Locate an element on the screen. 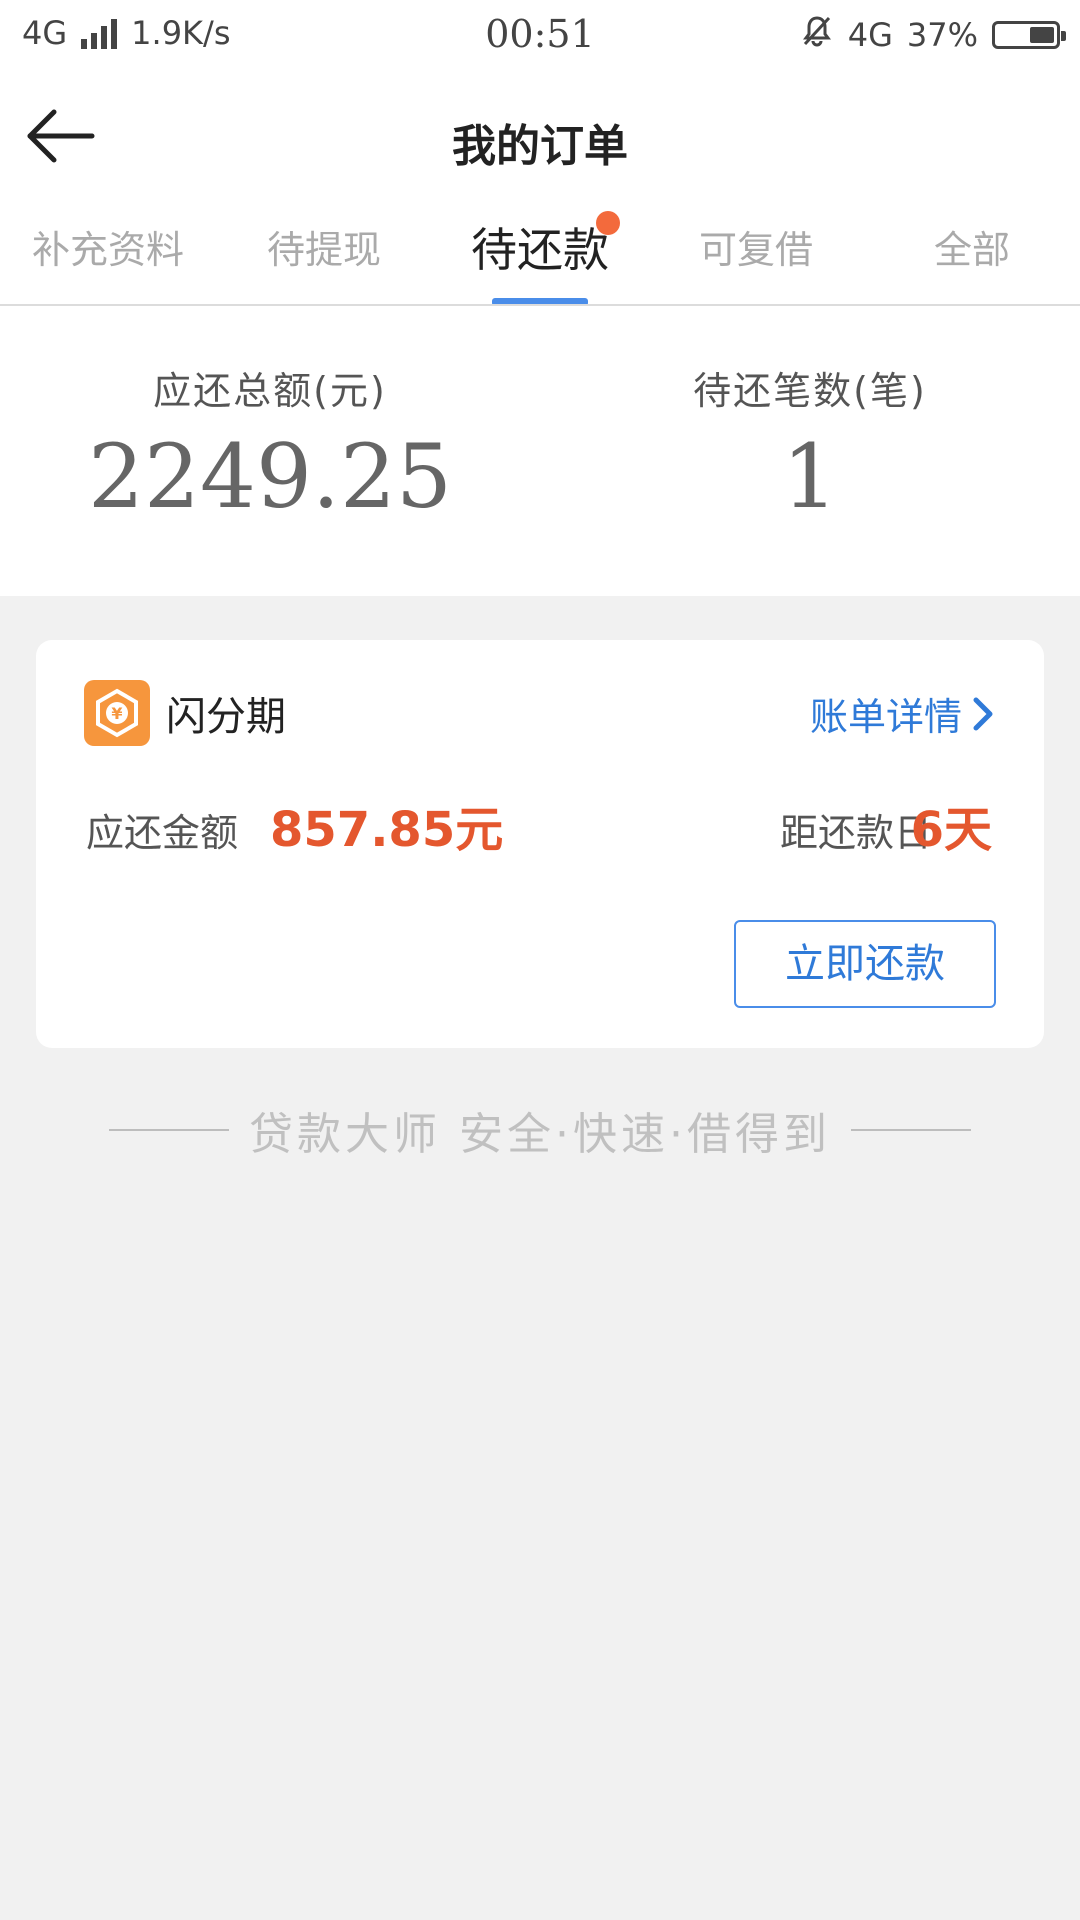  total-due-block: 应还总额(元) 2249.25 is located at coordinates (270, 444).